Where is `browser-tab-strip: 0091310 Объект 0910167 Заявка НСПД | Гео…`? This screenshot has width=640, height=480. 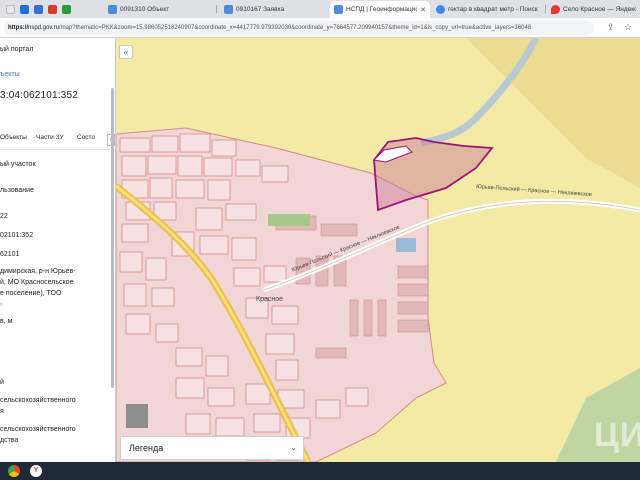 browser-tab-strip: 0091310 Объект 0910167 Заявка НСПД | Гео… is located at coordinates (320, 9).